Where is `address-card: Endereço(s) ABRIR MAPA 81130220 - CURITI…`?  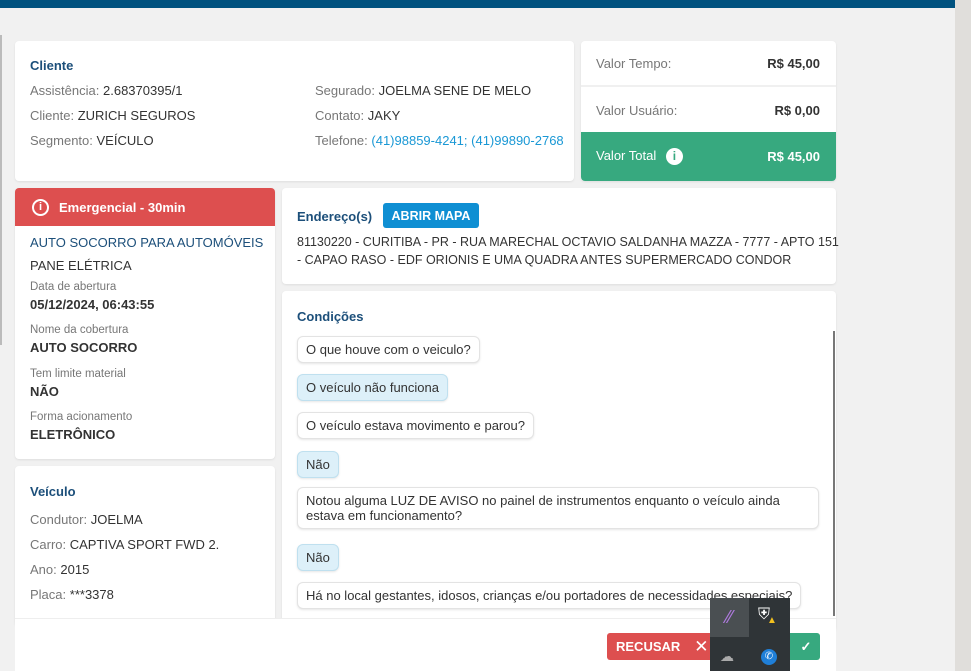 address-card: Endereço(s) ABRIR MAPA 81130220 - CURITI… is located at coordinates (560, 236).